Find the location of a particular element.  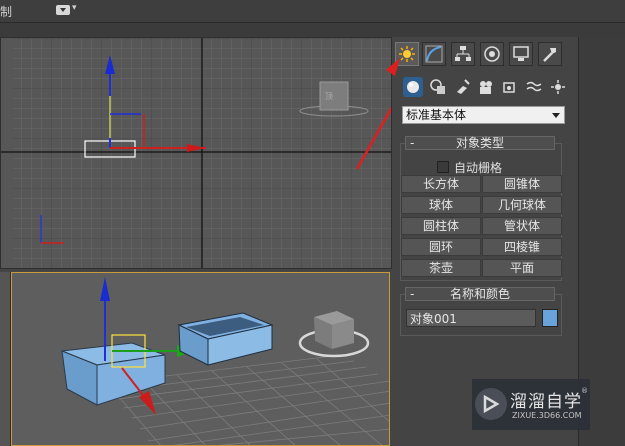

viewport-left-strip is located at coordinates (5, 359).